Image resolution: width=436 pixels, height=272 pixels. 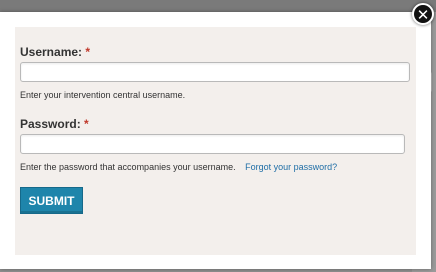 I want to click on close-icon: ✕, so click(x=423, y=14).